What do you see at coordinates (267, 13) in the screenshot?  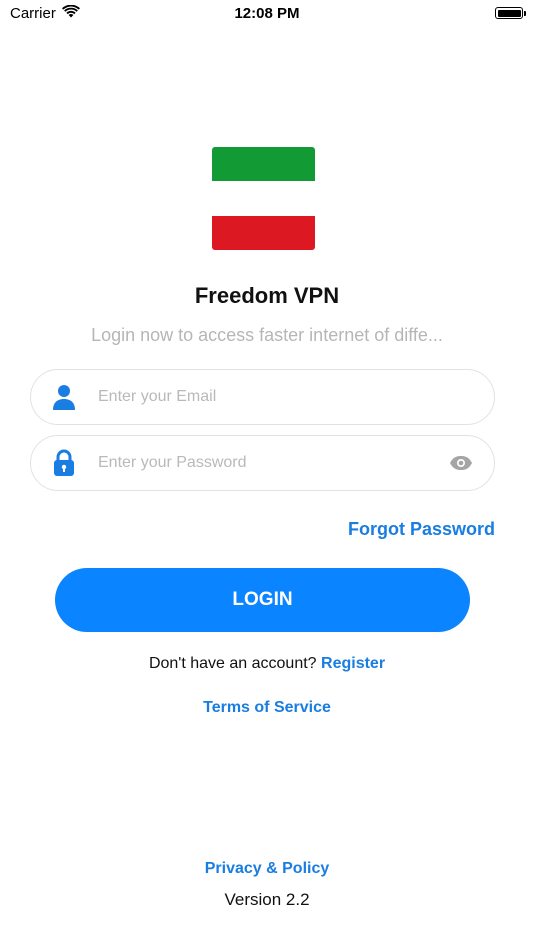 I see `status-bar-time: 12:08 PM` at bounding box center [267, 13].